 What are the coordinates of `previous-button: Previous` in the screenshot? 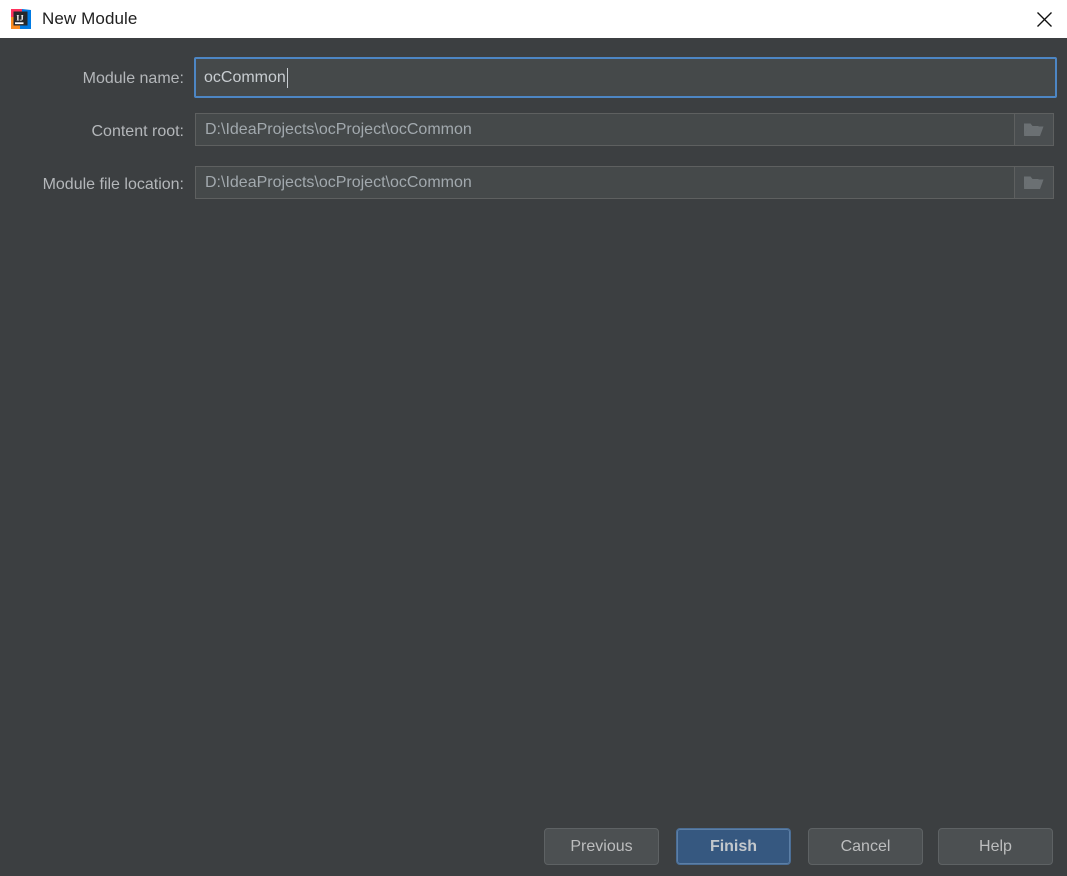 It's located at (601, 846).